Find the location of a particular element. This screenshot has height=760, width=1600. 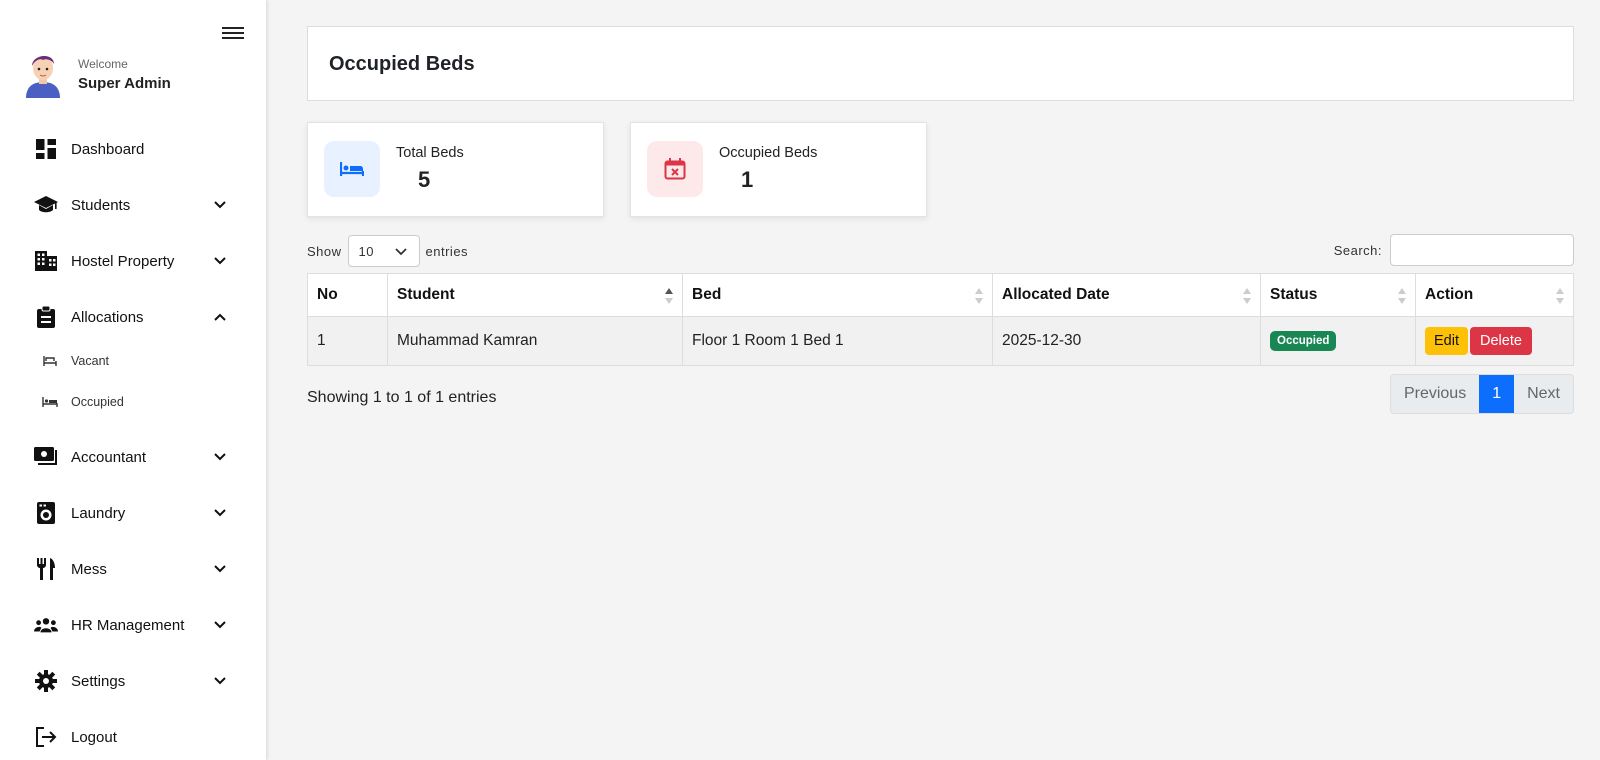

cell-action: Edit Delete is located at coordinates (1494, 341).